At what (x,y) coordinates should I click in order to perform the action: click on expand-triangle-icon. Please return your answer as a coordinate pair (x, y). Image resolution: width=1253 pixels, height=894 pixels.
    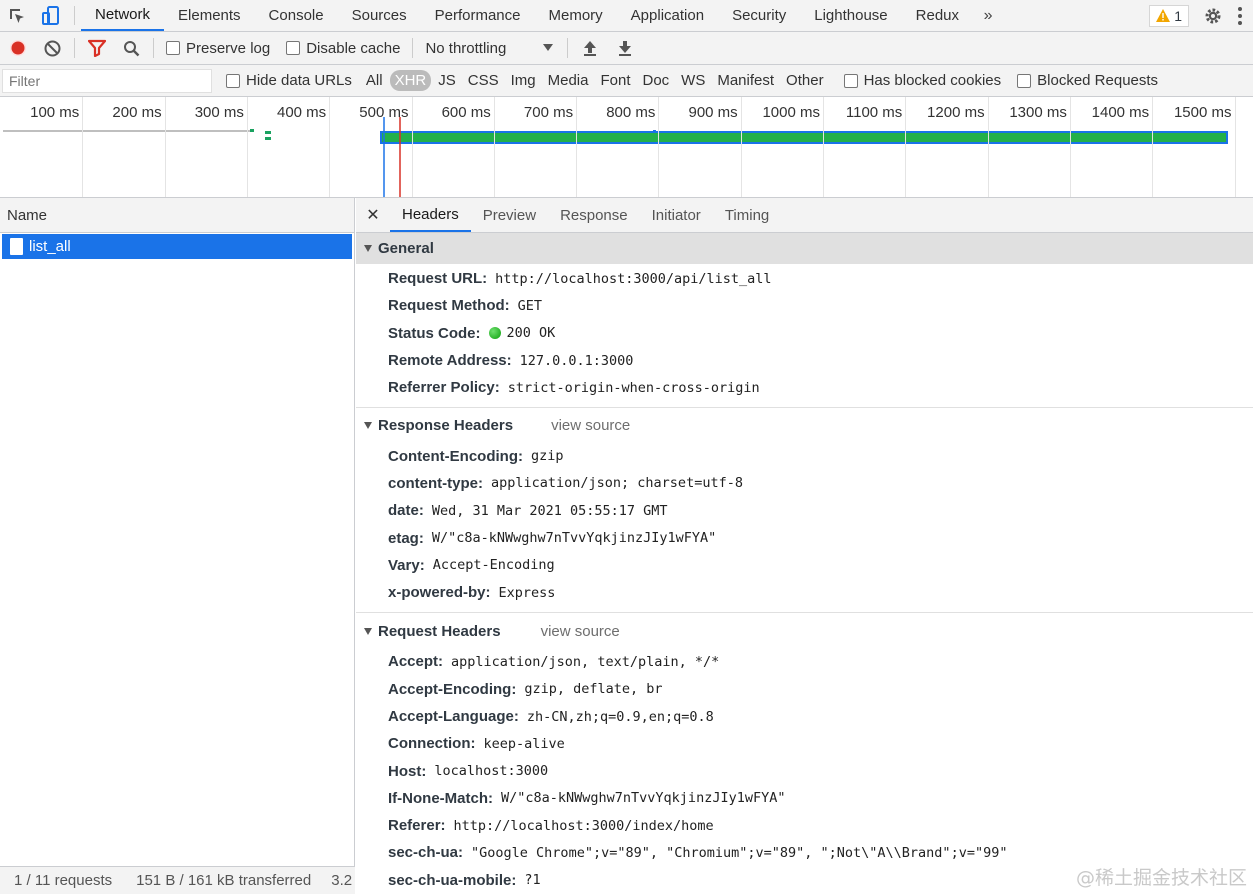
    Looking at the image, I should click on (368, 426).